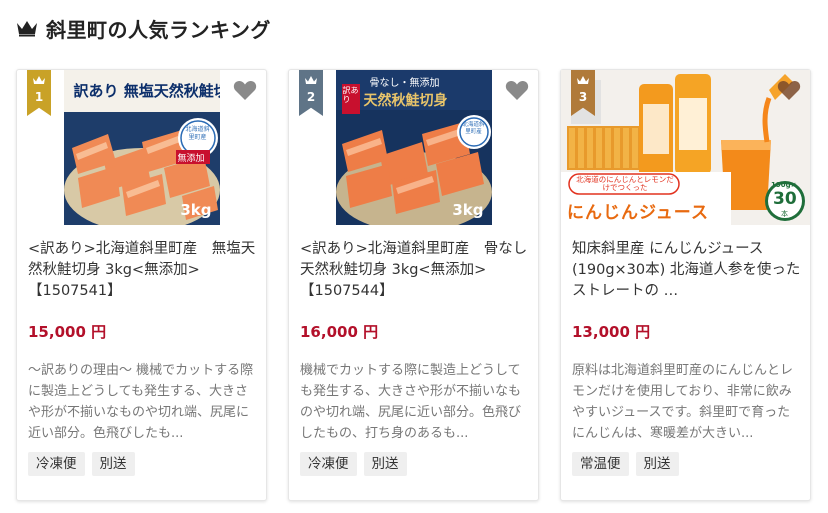 The width and height of the screenshot is (828, 513). I want to click on salmon-image: 骨なし・無添加 訳あり 天然秋鮭切身 北海道斜里町産 3kg, so click(413, 147).